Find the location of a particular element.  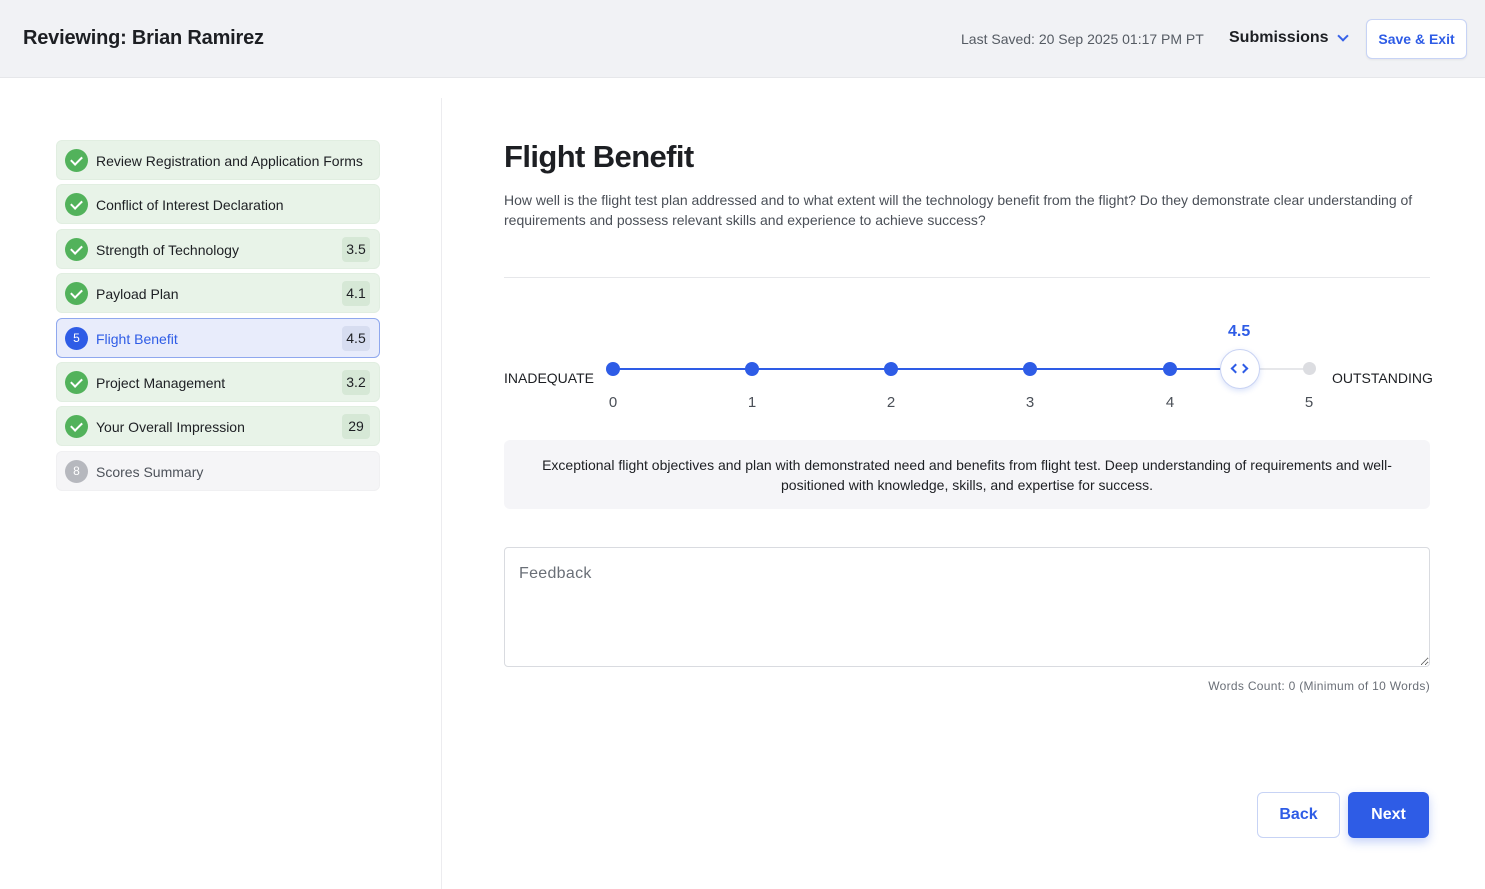

slider-tick-label: 2 is located at coordinates (891, 402).